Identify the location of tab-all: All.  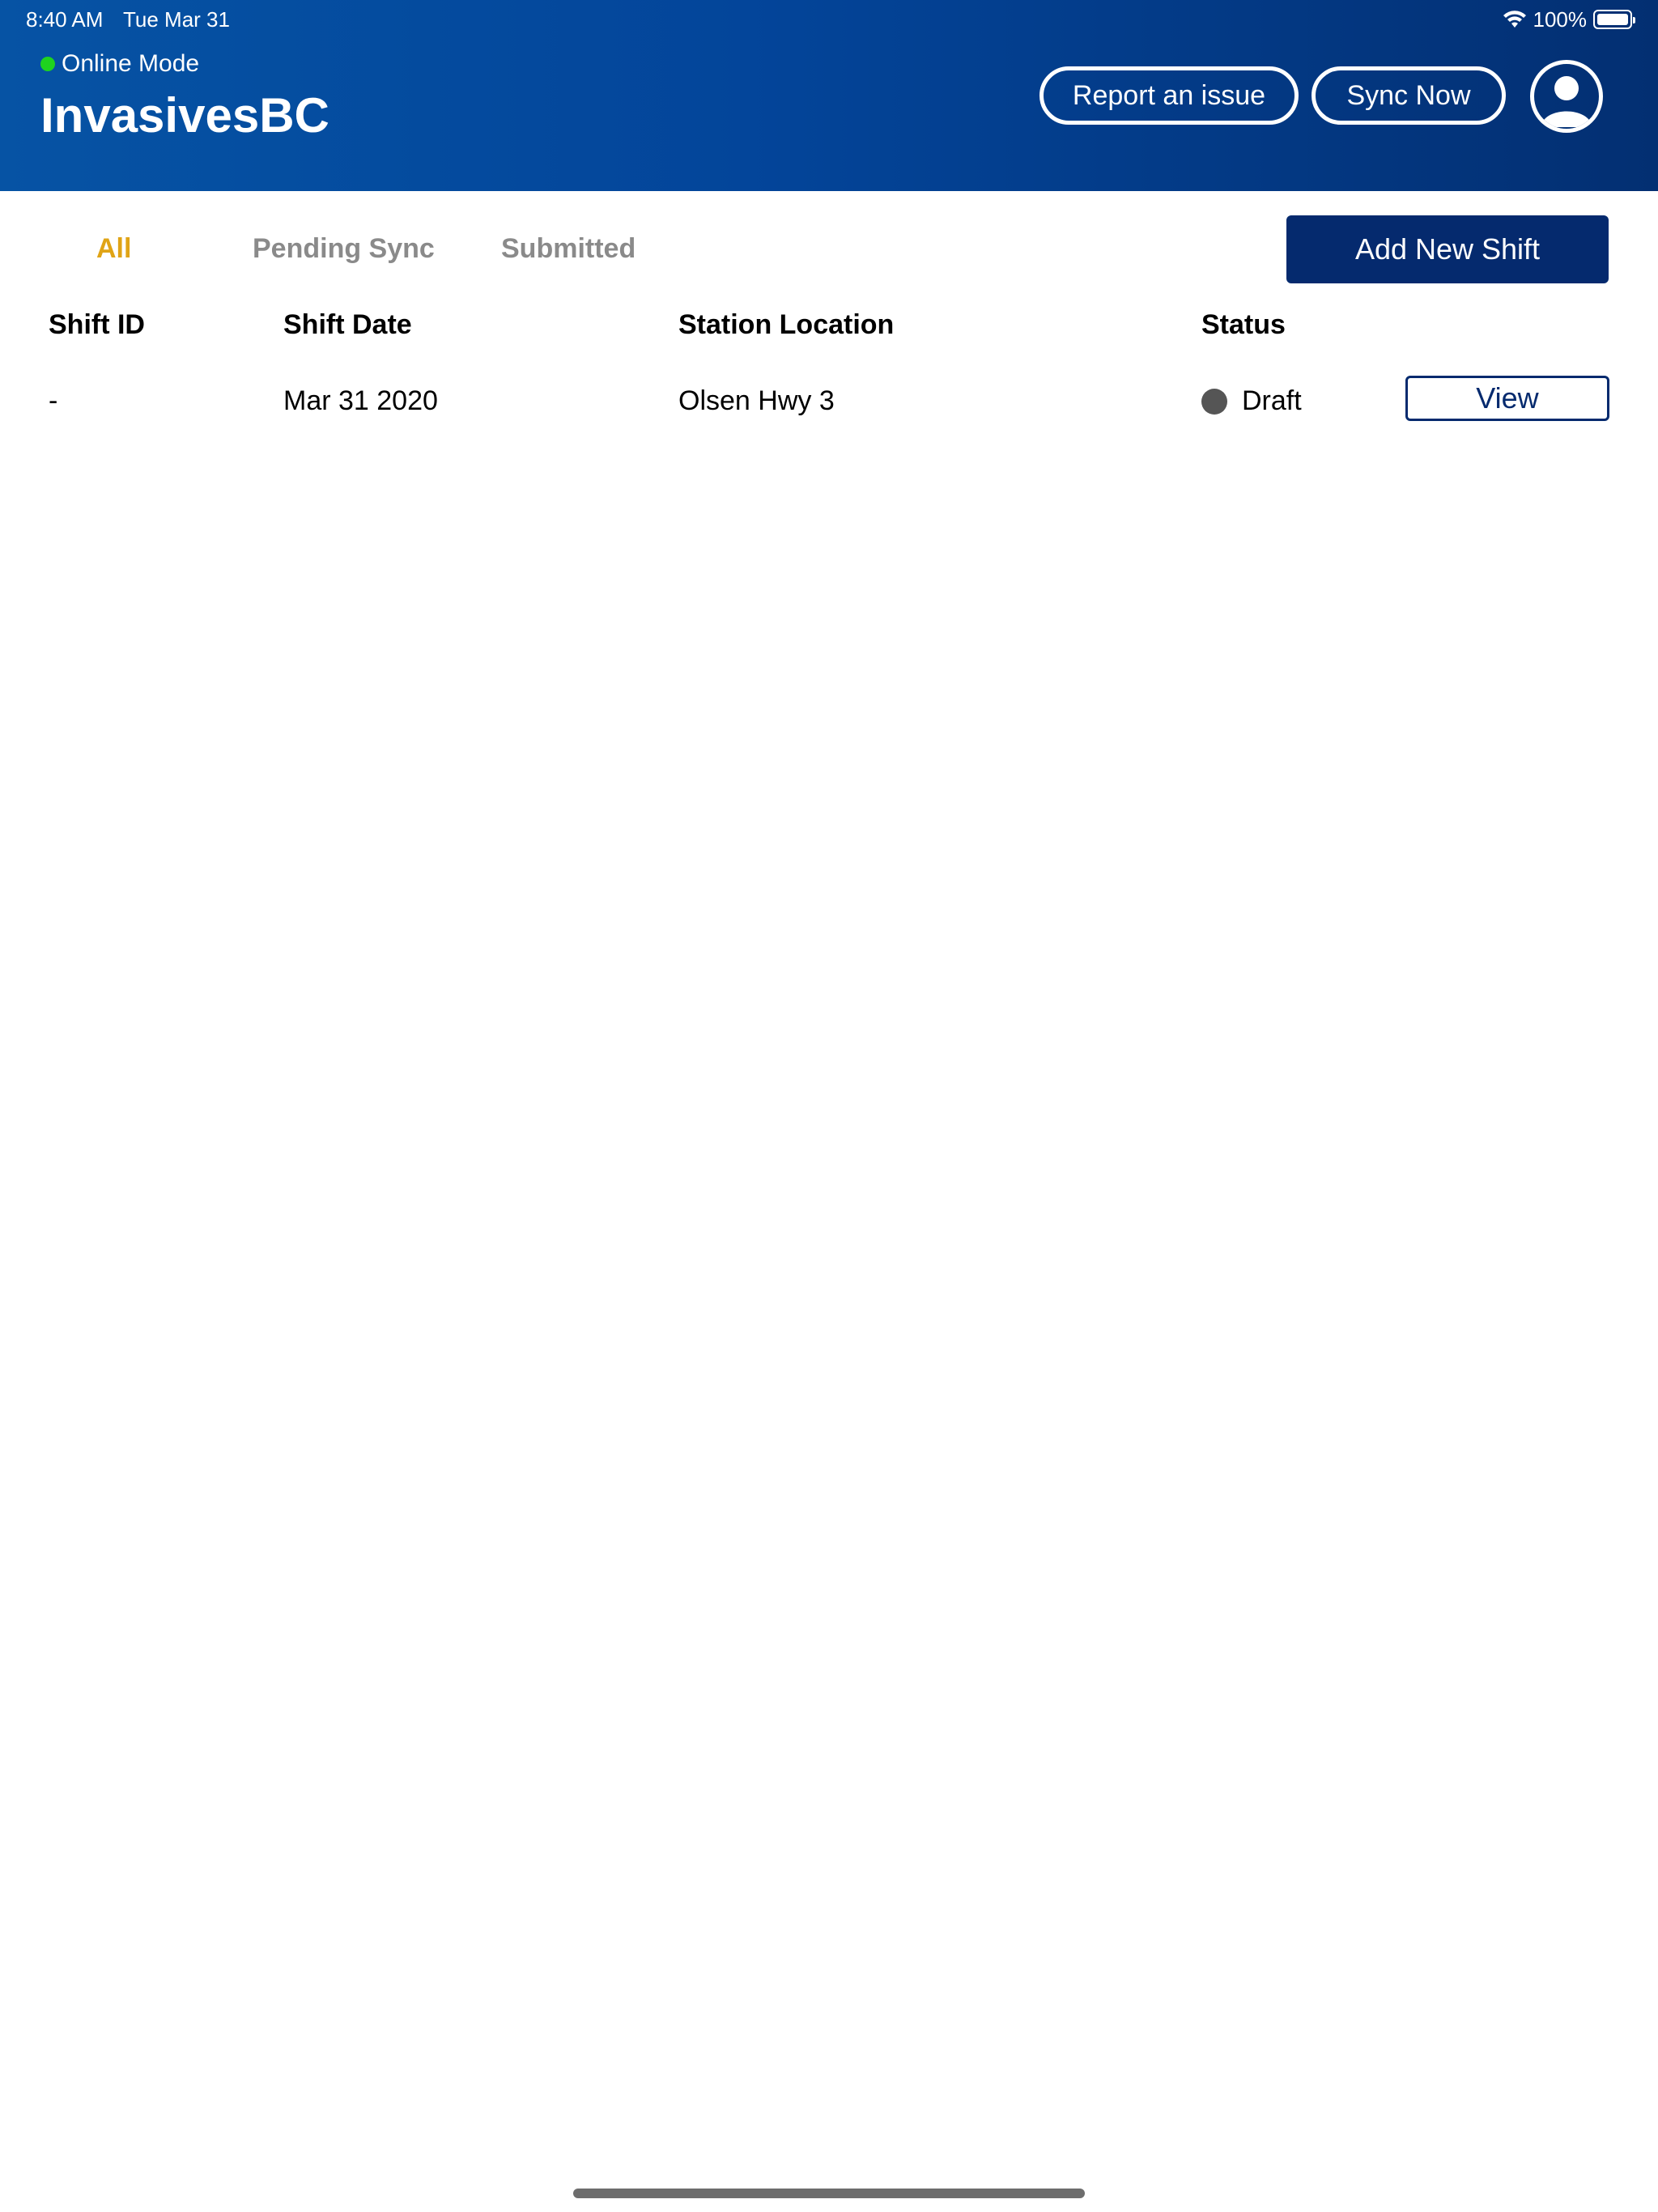
(113, 249).